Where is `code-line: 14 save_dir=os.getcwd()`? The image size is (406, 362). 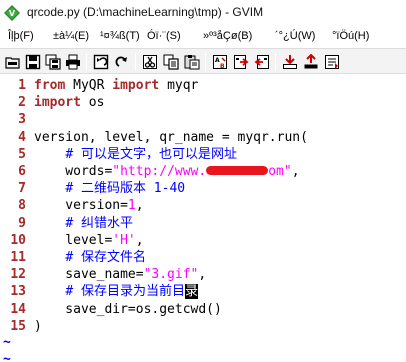
code-line: 14 save_dir=os.getcwd() is located at coordinates (111, 309).